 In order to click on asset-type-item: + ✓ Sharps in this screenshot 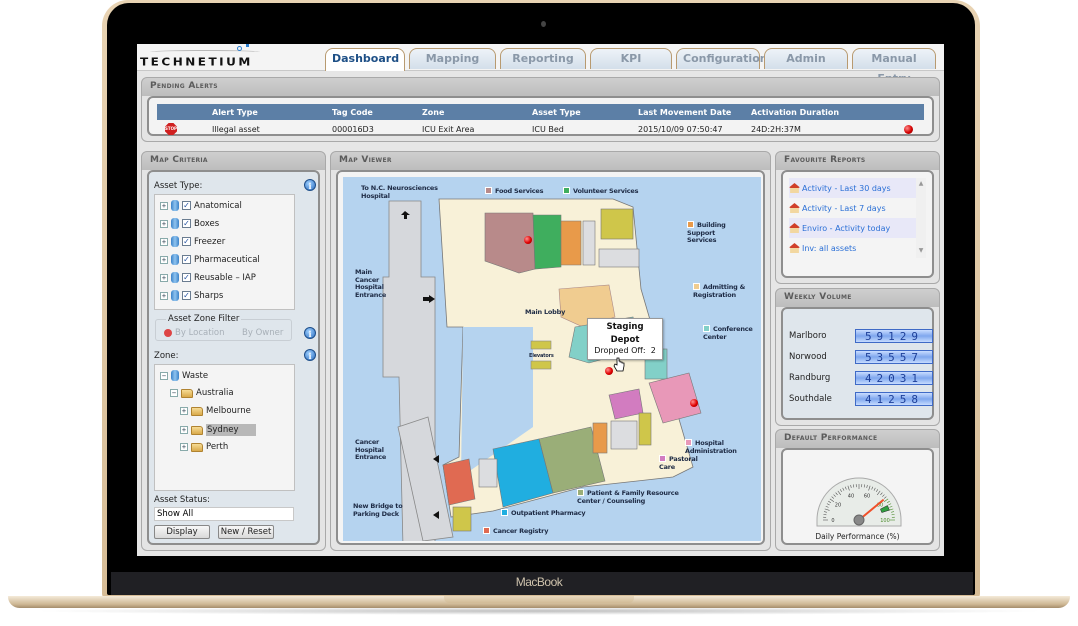, I will do `click(191, 295)`.